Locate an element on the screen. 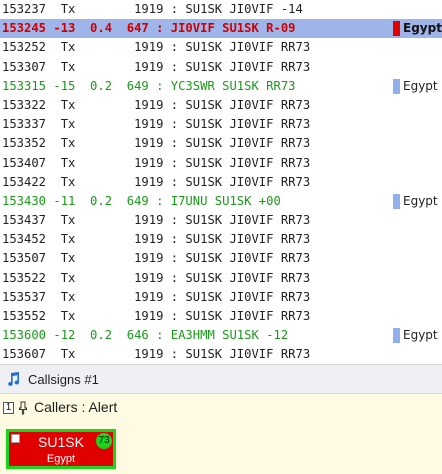  log-row-text: 153537 Tx 1919 : SU1SK JI0VIF RR73 is located at coordinates (156, 296).